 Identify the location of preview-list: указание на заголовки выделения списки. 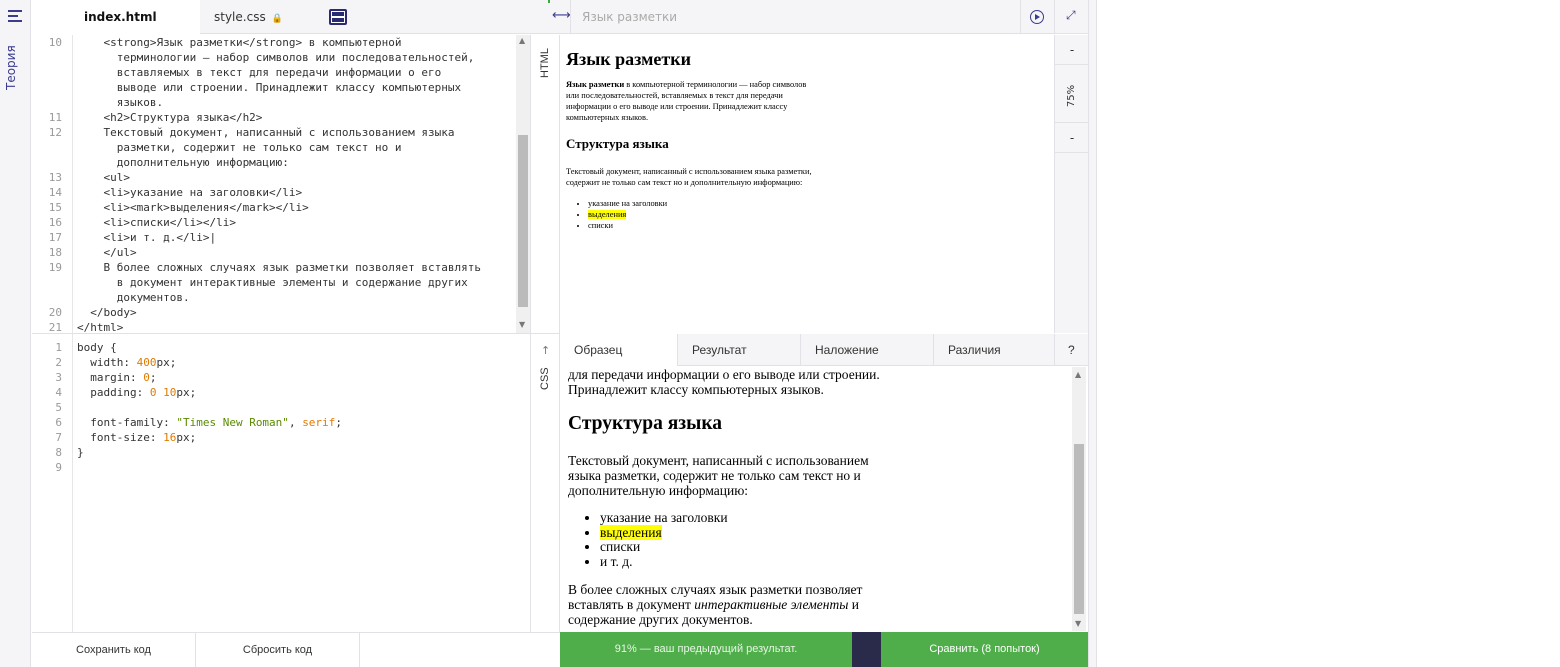
(807, 214).